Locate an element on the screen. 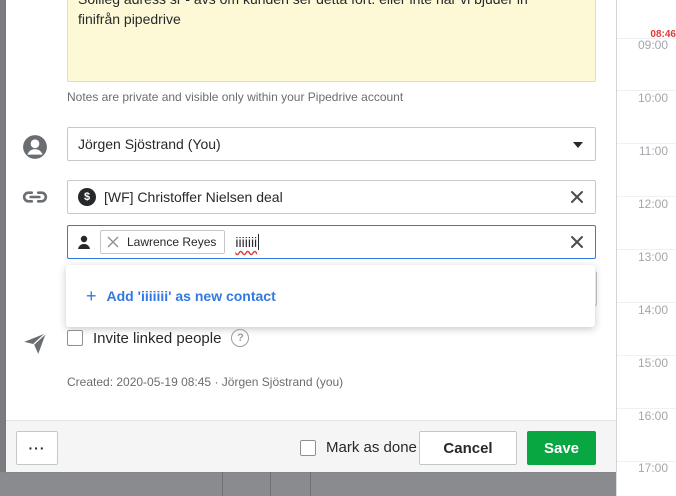  calendar-hour: 12:00 is located at coordinates (652, 204).